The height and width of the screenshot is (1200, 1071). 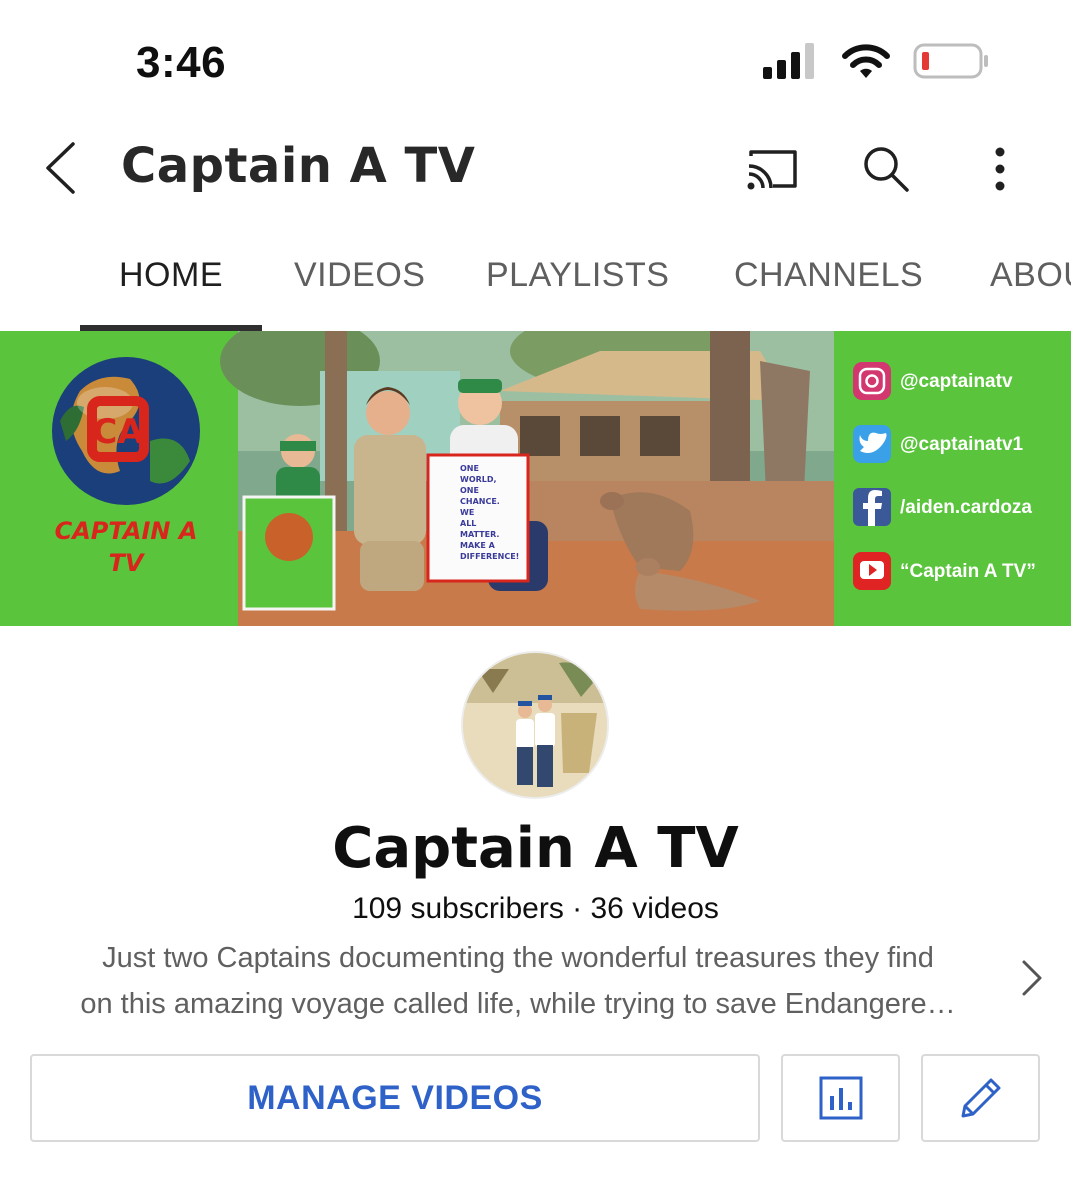 I want to click on channel-tabs: HOME VIDEOS PLAYLISTS CHANNELS ABOUT, so click(x=535, y=283).